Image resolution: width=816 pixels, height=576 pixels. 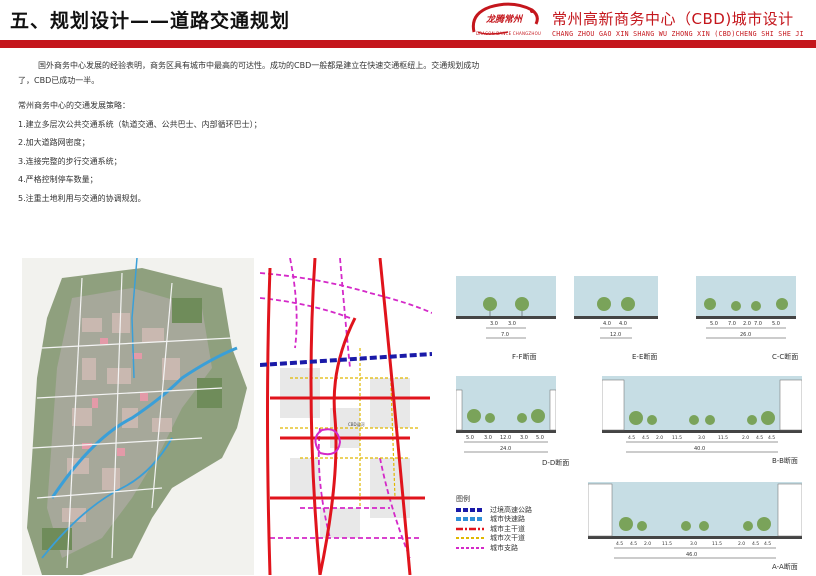 I want to click on page-title: 五、规划设计——道路交通规划, so click(x=150, y=21).